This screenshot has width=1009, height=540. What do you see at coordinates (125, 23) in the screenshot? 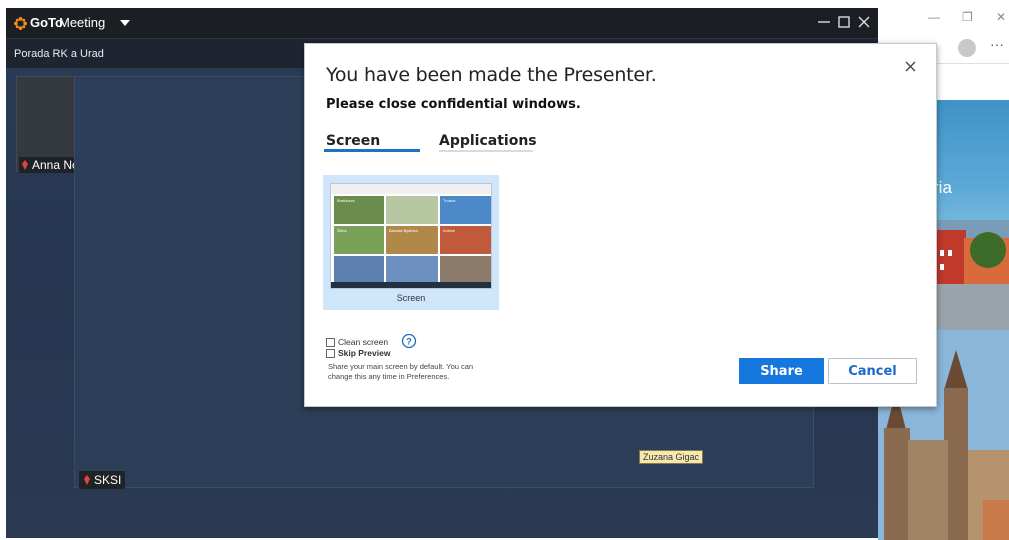
I see `app-menu-caret-icon` at bounding box center [125, 23].